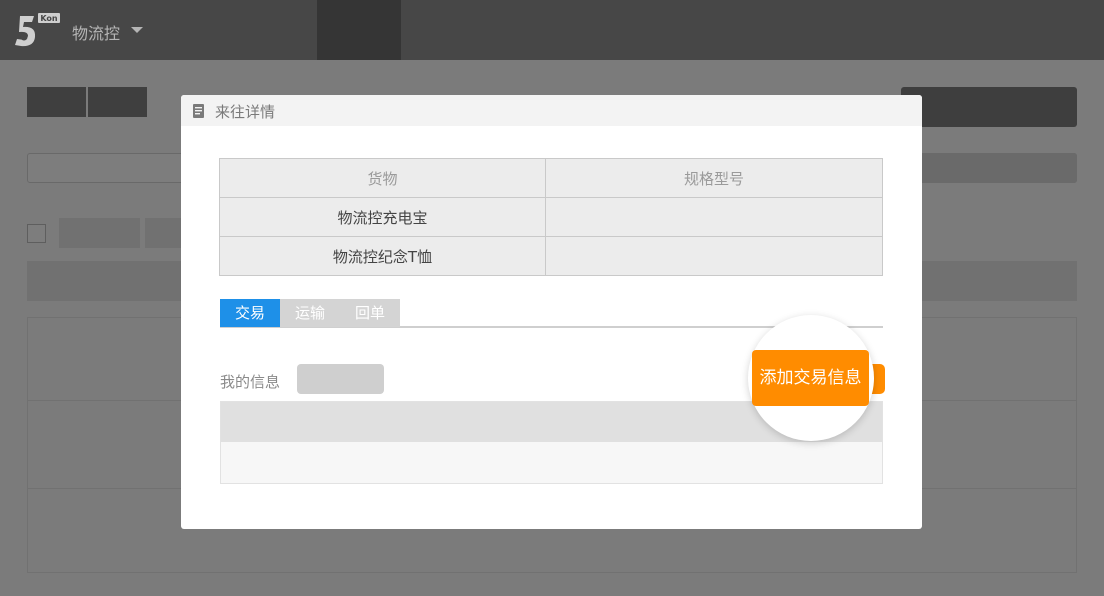  What do you see at coordinates (714, 178) in the screenshot?
I see `column-header-spec-model: 规格型号` at bounding box center [714, 178].